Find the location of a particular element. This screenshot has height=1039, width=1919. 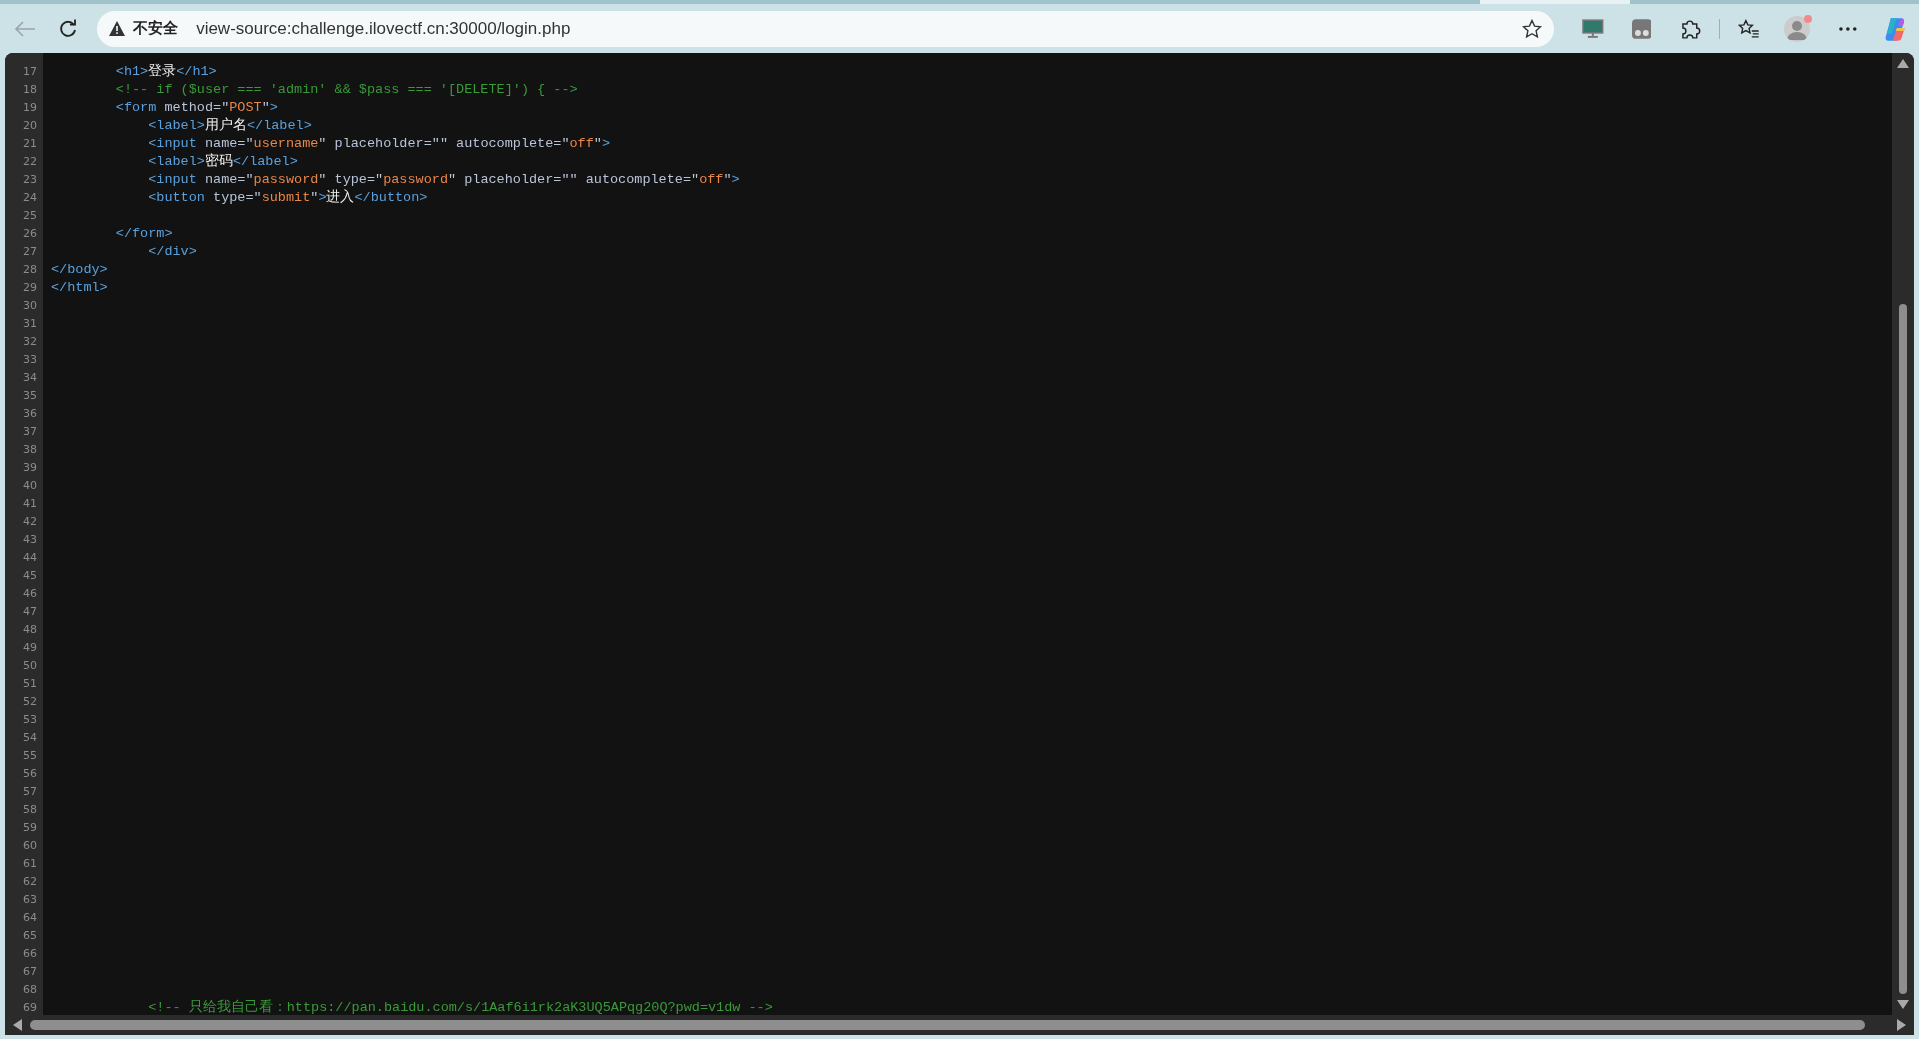

line-number: 36 is located at coordinates (30, 413).